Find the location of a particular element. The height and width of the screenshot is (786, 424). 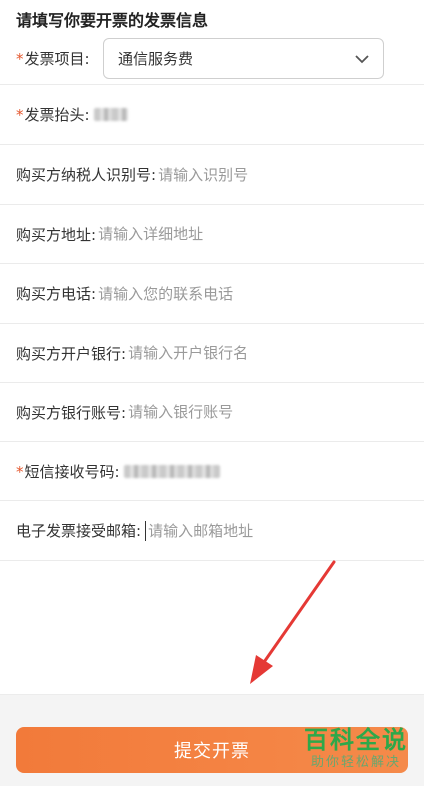

watermark-title: 百科全说 is located at coordinates (356, 740).